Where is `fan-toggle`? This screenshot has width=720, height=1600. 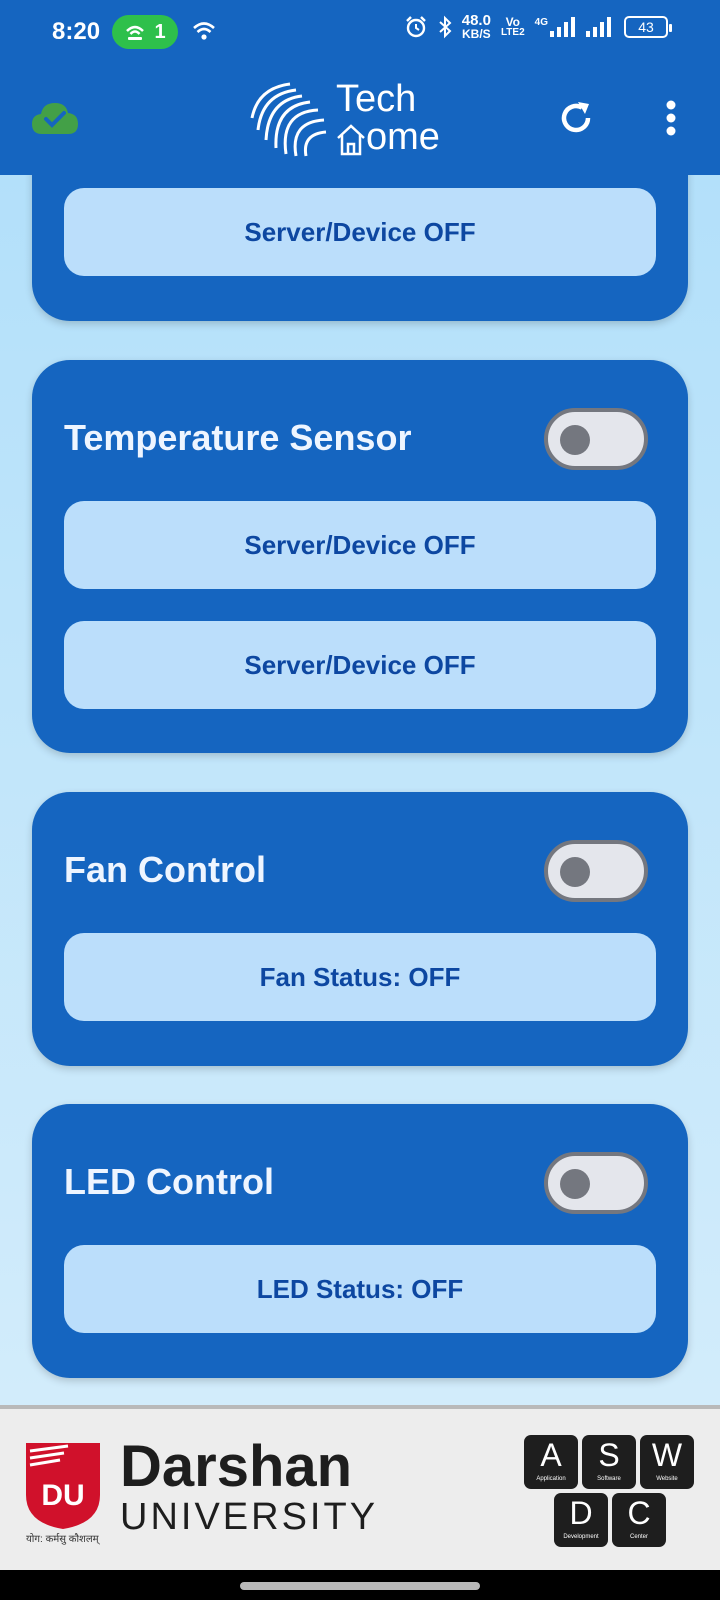
fan-toggle is located at coordinates (596, 871).